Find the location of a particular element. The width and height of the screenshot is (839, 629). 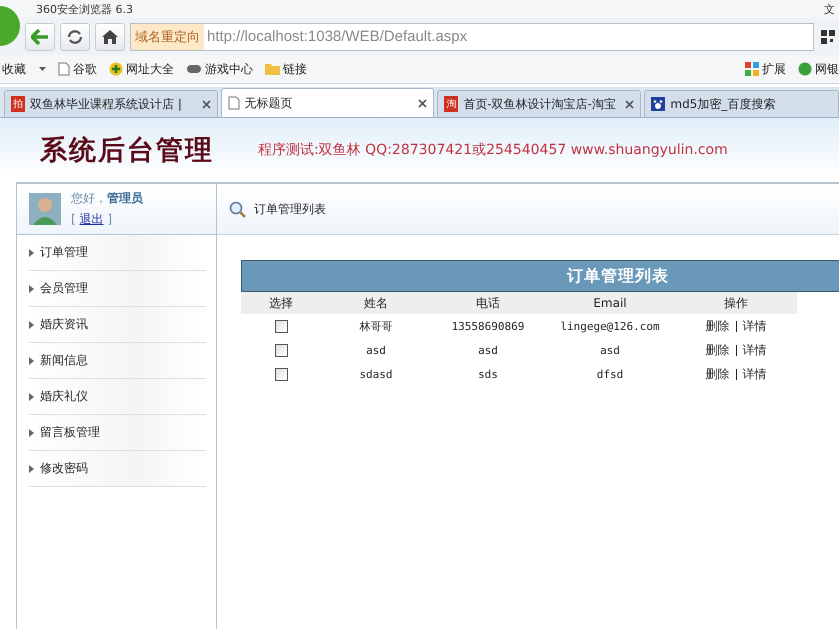

menu-text: 文 is located at coordinates (829, 9).